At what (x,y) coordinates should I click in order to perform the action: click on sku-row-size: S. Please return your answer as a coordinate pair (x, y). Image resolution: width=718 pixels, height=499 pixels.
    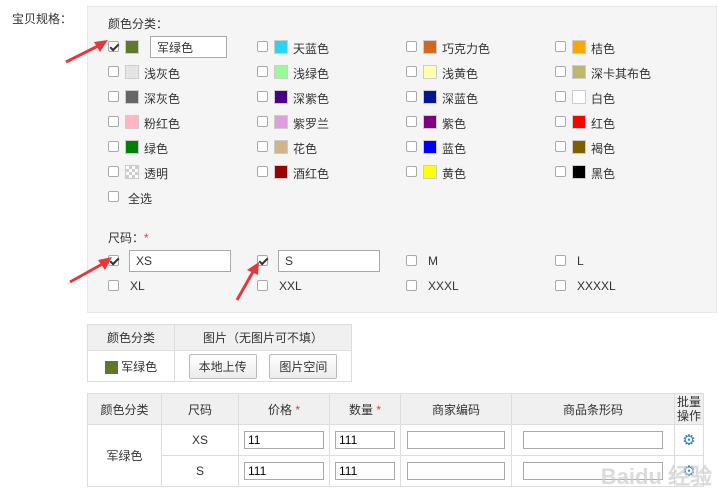
    Looking at the image, I should click on (200, 471).